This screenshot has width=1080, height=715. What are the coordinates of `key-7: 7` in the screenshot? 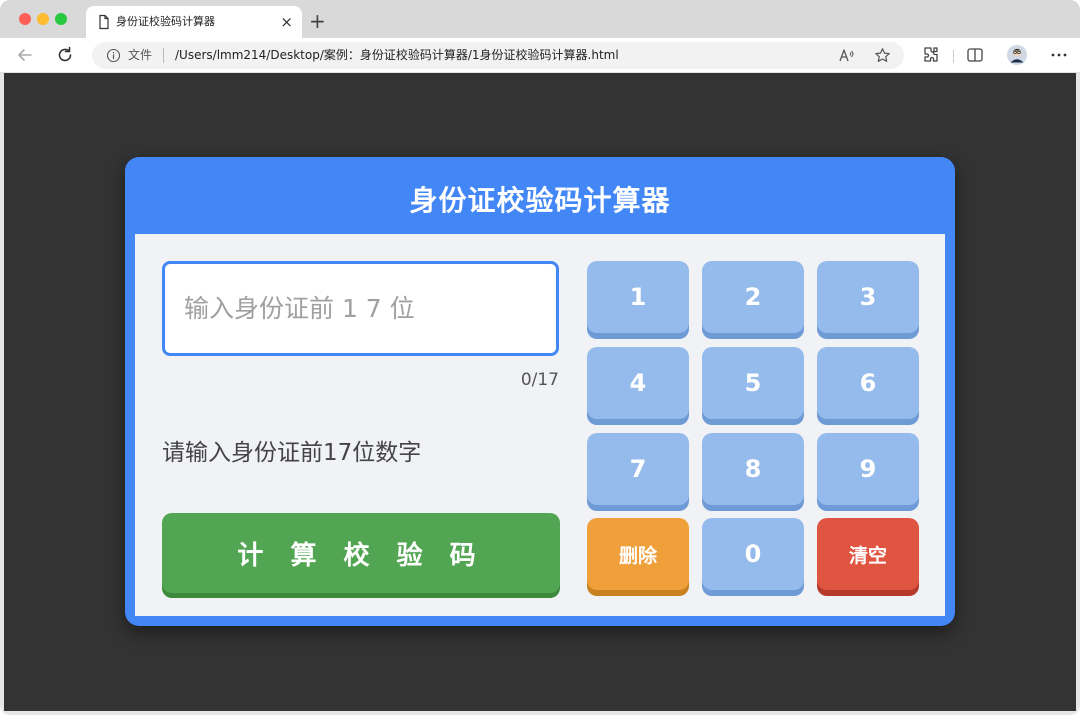 It's located at (638, 469).